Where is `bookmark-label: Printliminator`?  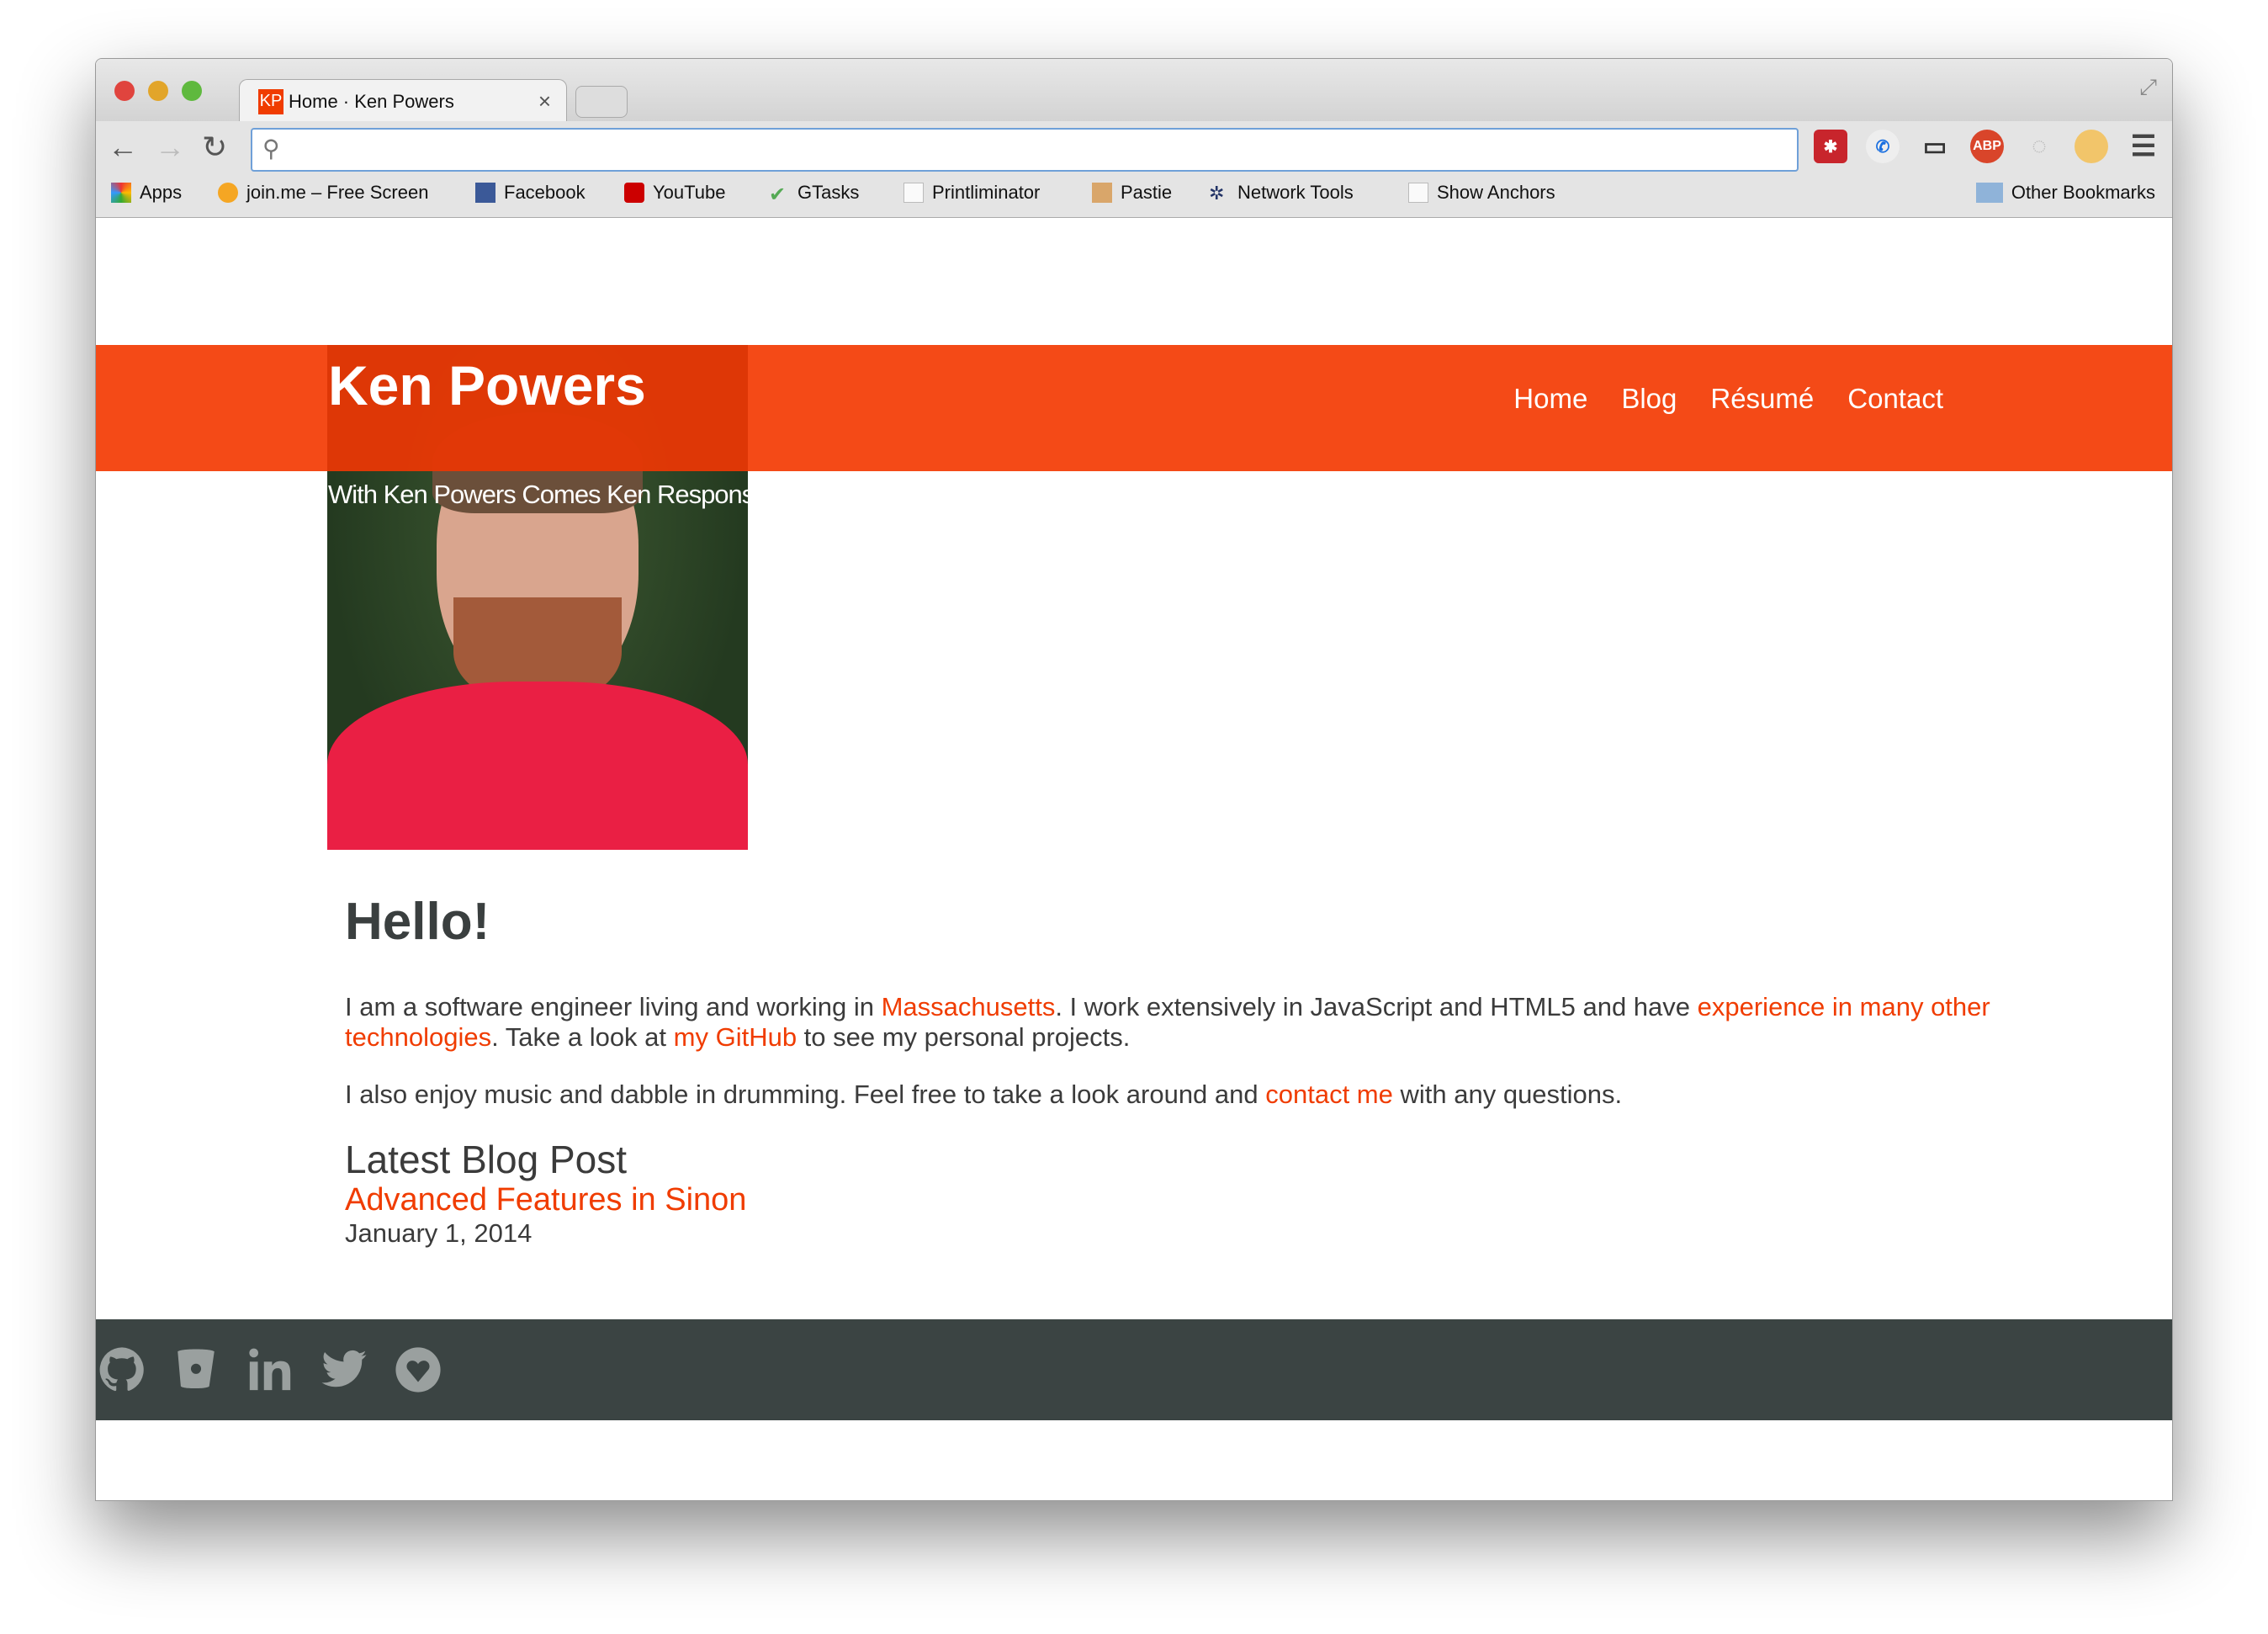
bookmark-label: Printliminator is located at coordinates (986, 192).